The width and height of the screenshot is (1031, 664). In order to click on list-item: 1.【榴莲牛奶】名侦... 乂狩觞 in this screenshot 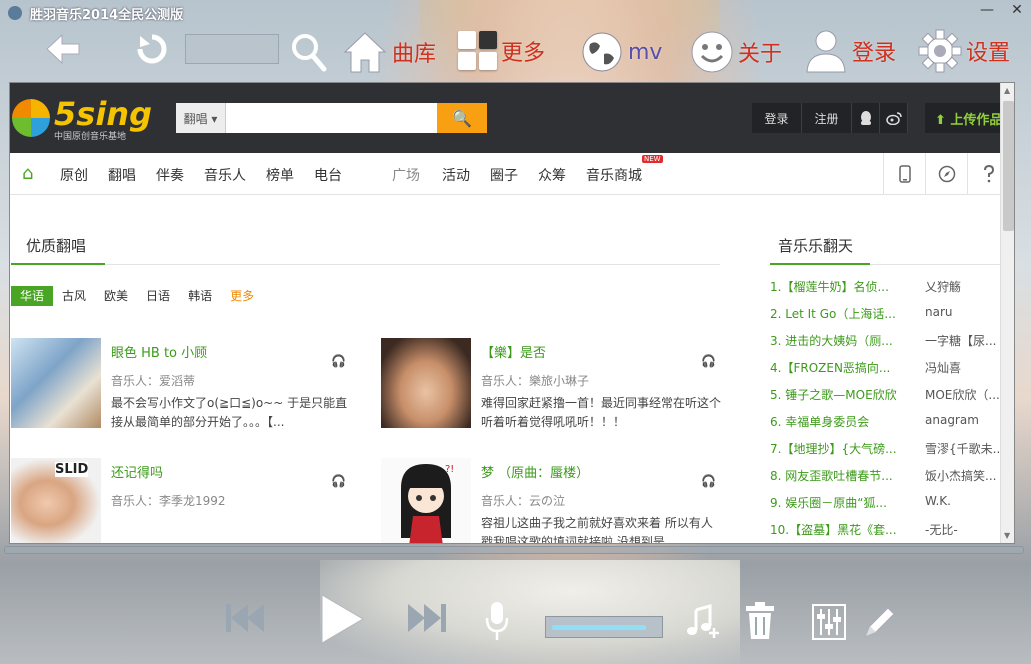, I will do `click(885, 286)`.